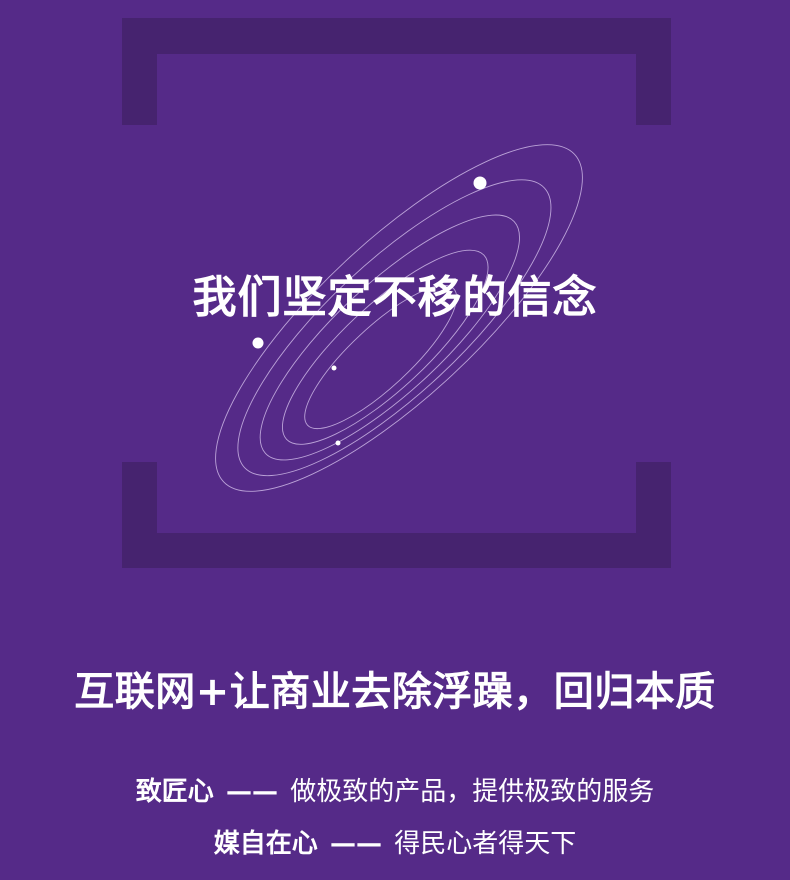  Describe the element at coordinates (472, 792) in the screenshot. I see `motto-text: 做极致的产品，提供极致的服务` at that location.